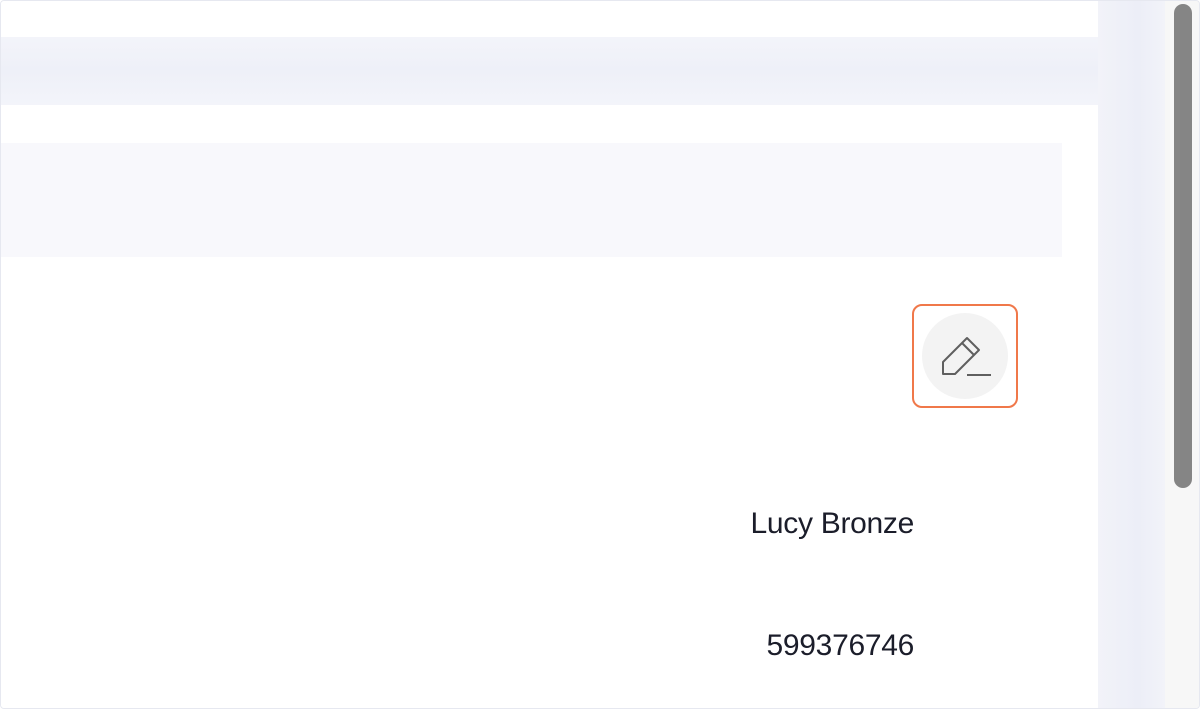 Image resolution: width=1200 pixels, height=709 pixels. I want to click on profile-number-value: 599376746, so click(840, 645).